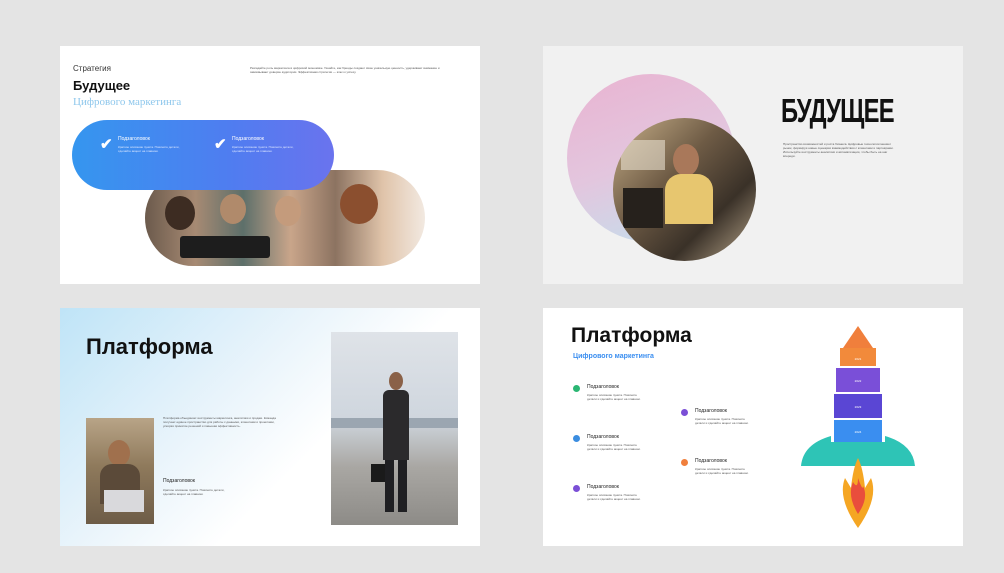 This screenshot has height=573, width=1004. Describe the element at coordinates (838, 110) in the screenshot. I see `slide2-title: БУДУЩЕЕ` at that location.